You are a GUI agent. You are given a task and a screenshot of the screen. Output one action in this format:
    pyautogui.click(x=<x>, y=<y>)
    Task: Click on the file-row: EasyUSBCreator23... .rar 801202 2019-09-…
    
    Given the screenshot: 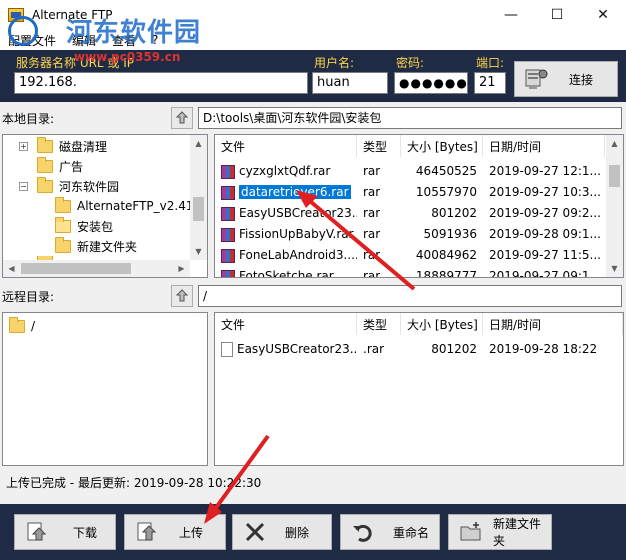 What is the action you would take?
    pyautogui.click(x=410, y=349)
    